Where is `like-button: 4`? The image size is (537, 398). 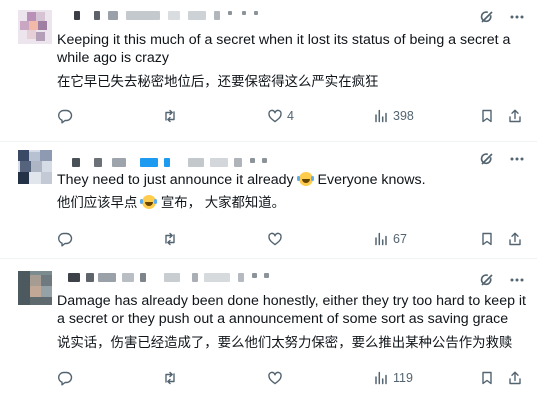
like-button: 4 is located at coordinates (280, 116).